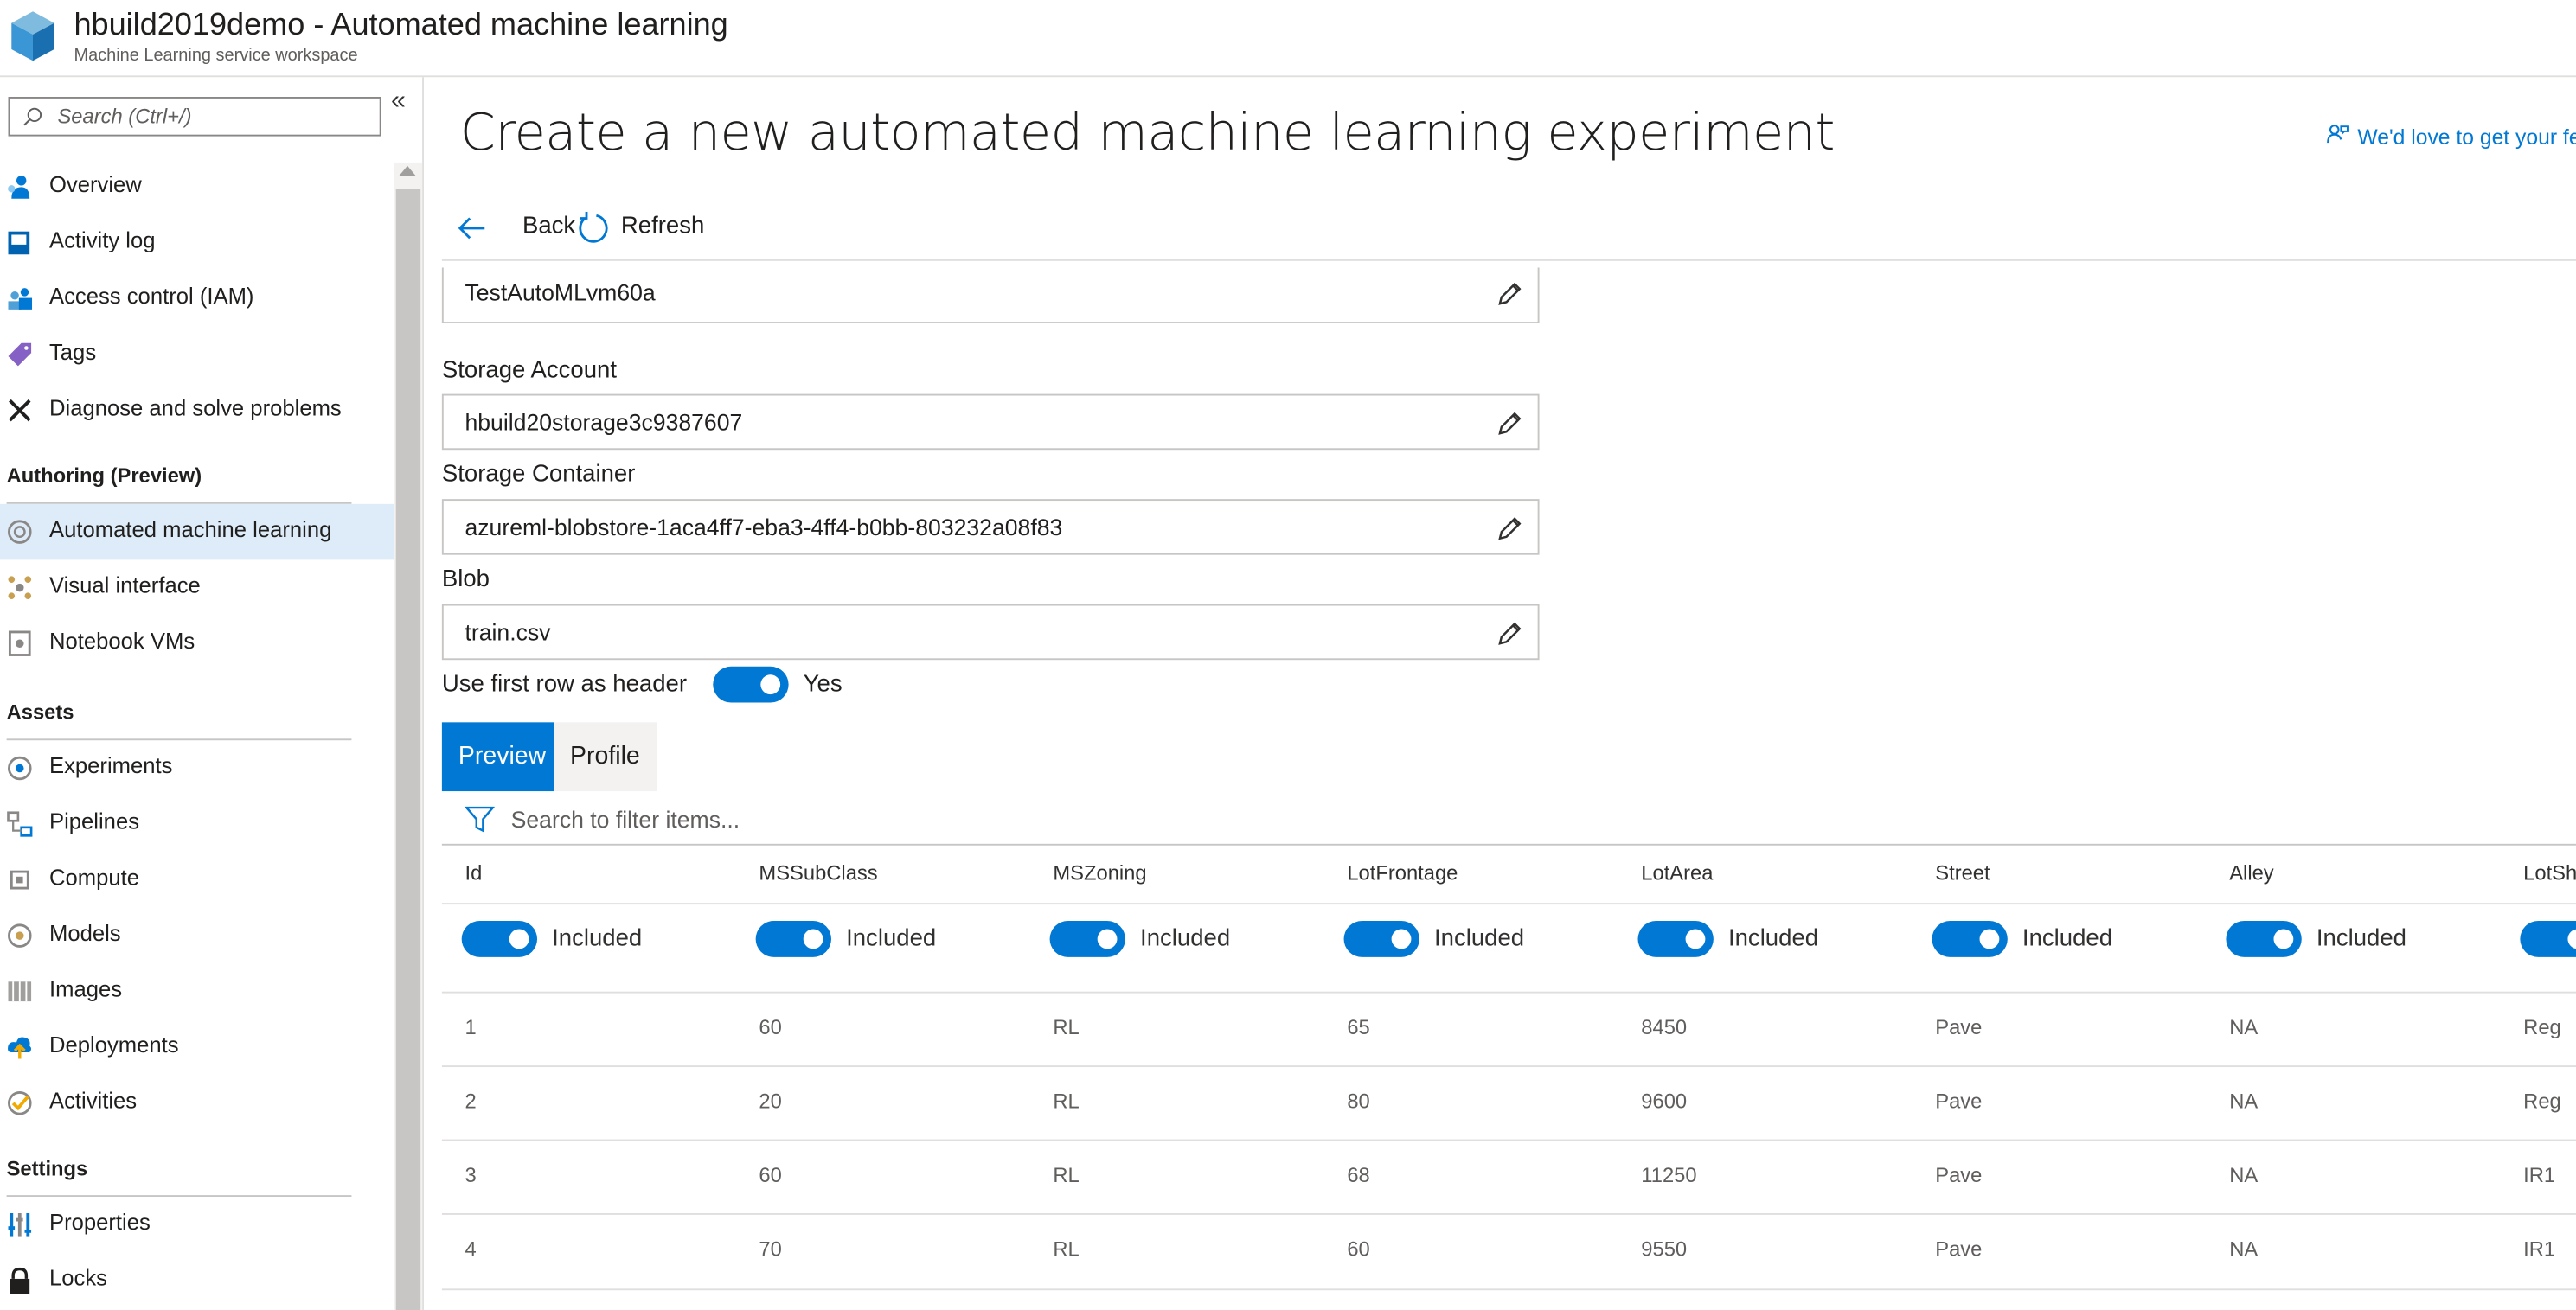  I want to click on table-cell: 20, so click(770, 1102).